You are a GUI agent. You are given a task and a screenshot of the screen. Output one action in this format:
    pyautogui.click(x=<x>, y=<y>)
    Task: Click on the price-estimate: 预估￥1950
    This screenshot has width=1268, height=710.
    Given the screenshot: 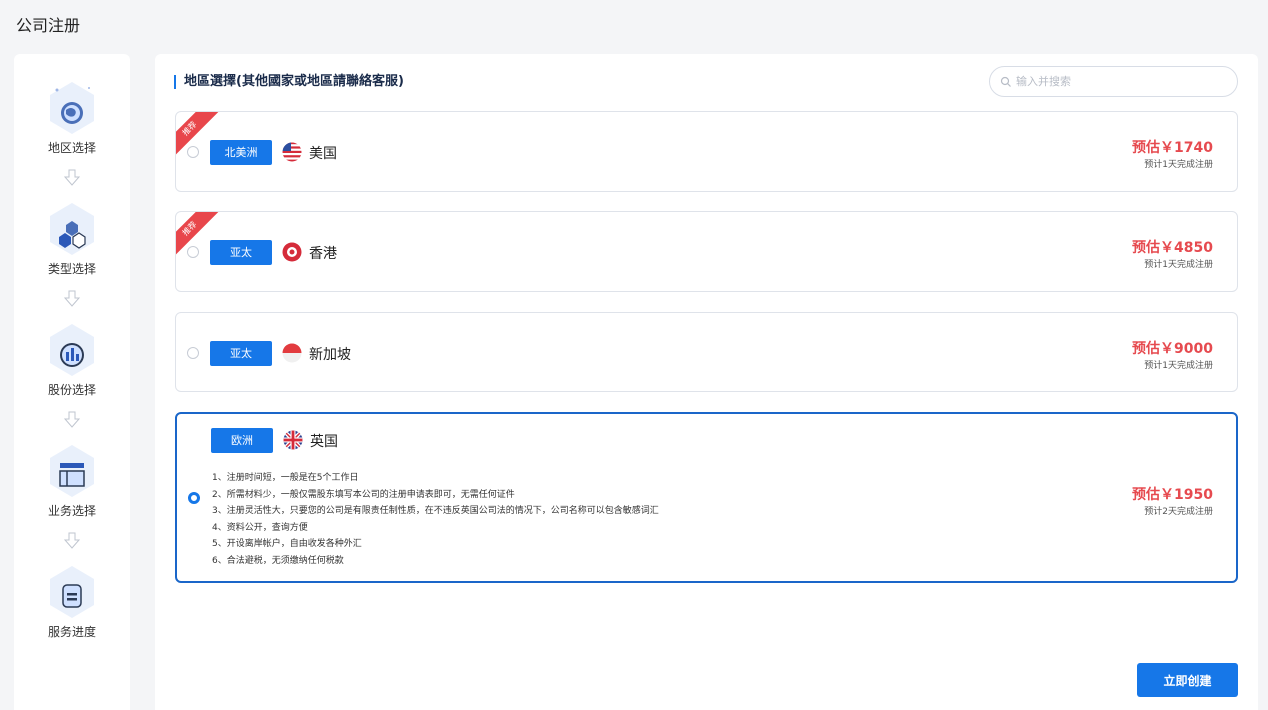 What is the action you would take?
    pyautogui.click(x=1172, y=495)
    